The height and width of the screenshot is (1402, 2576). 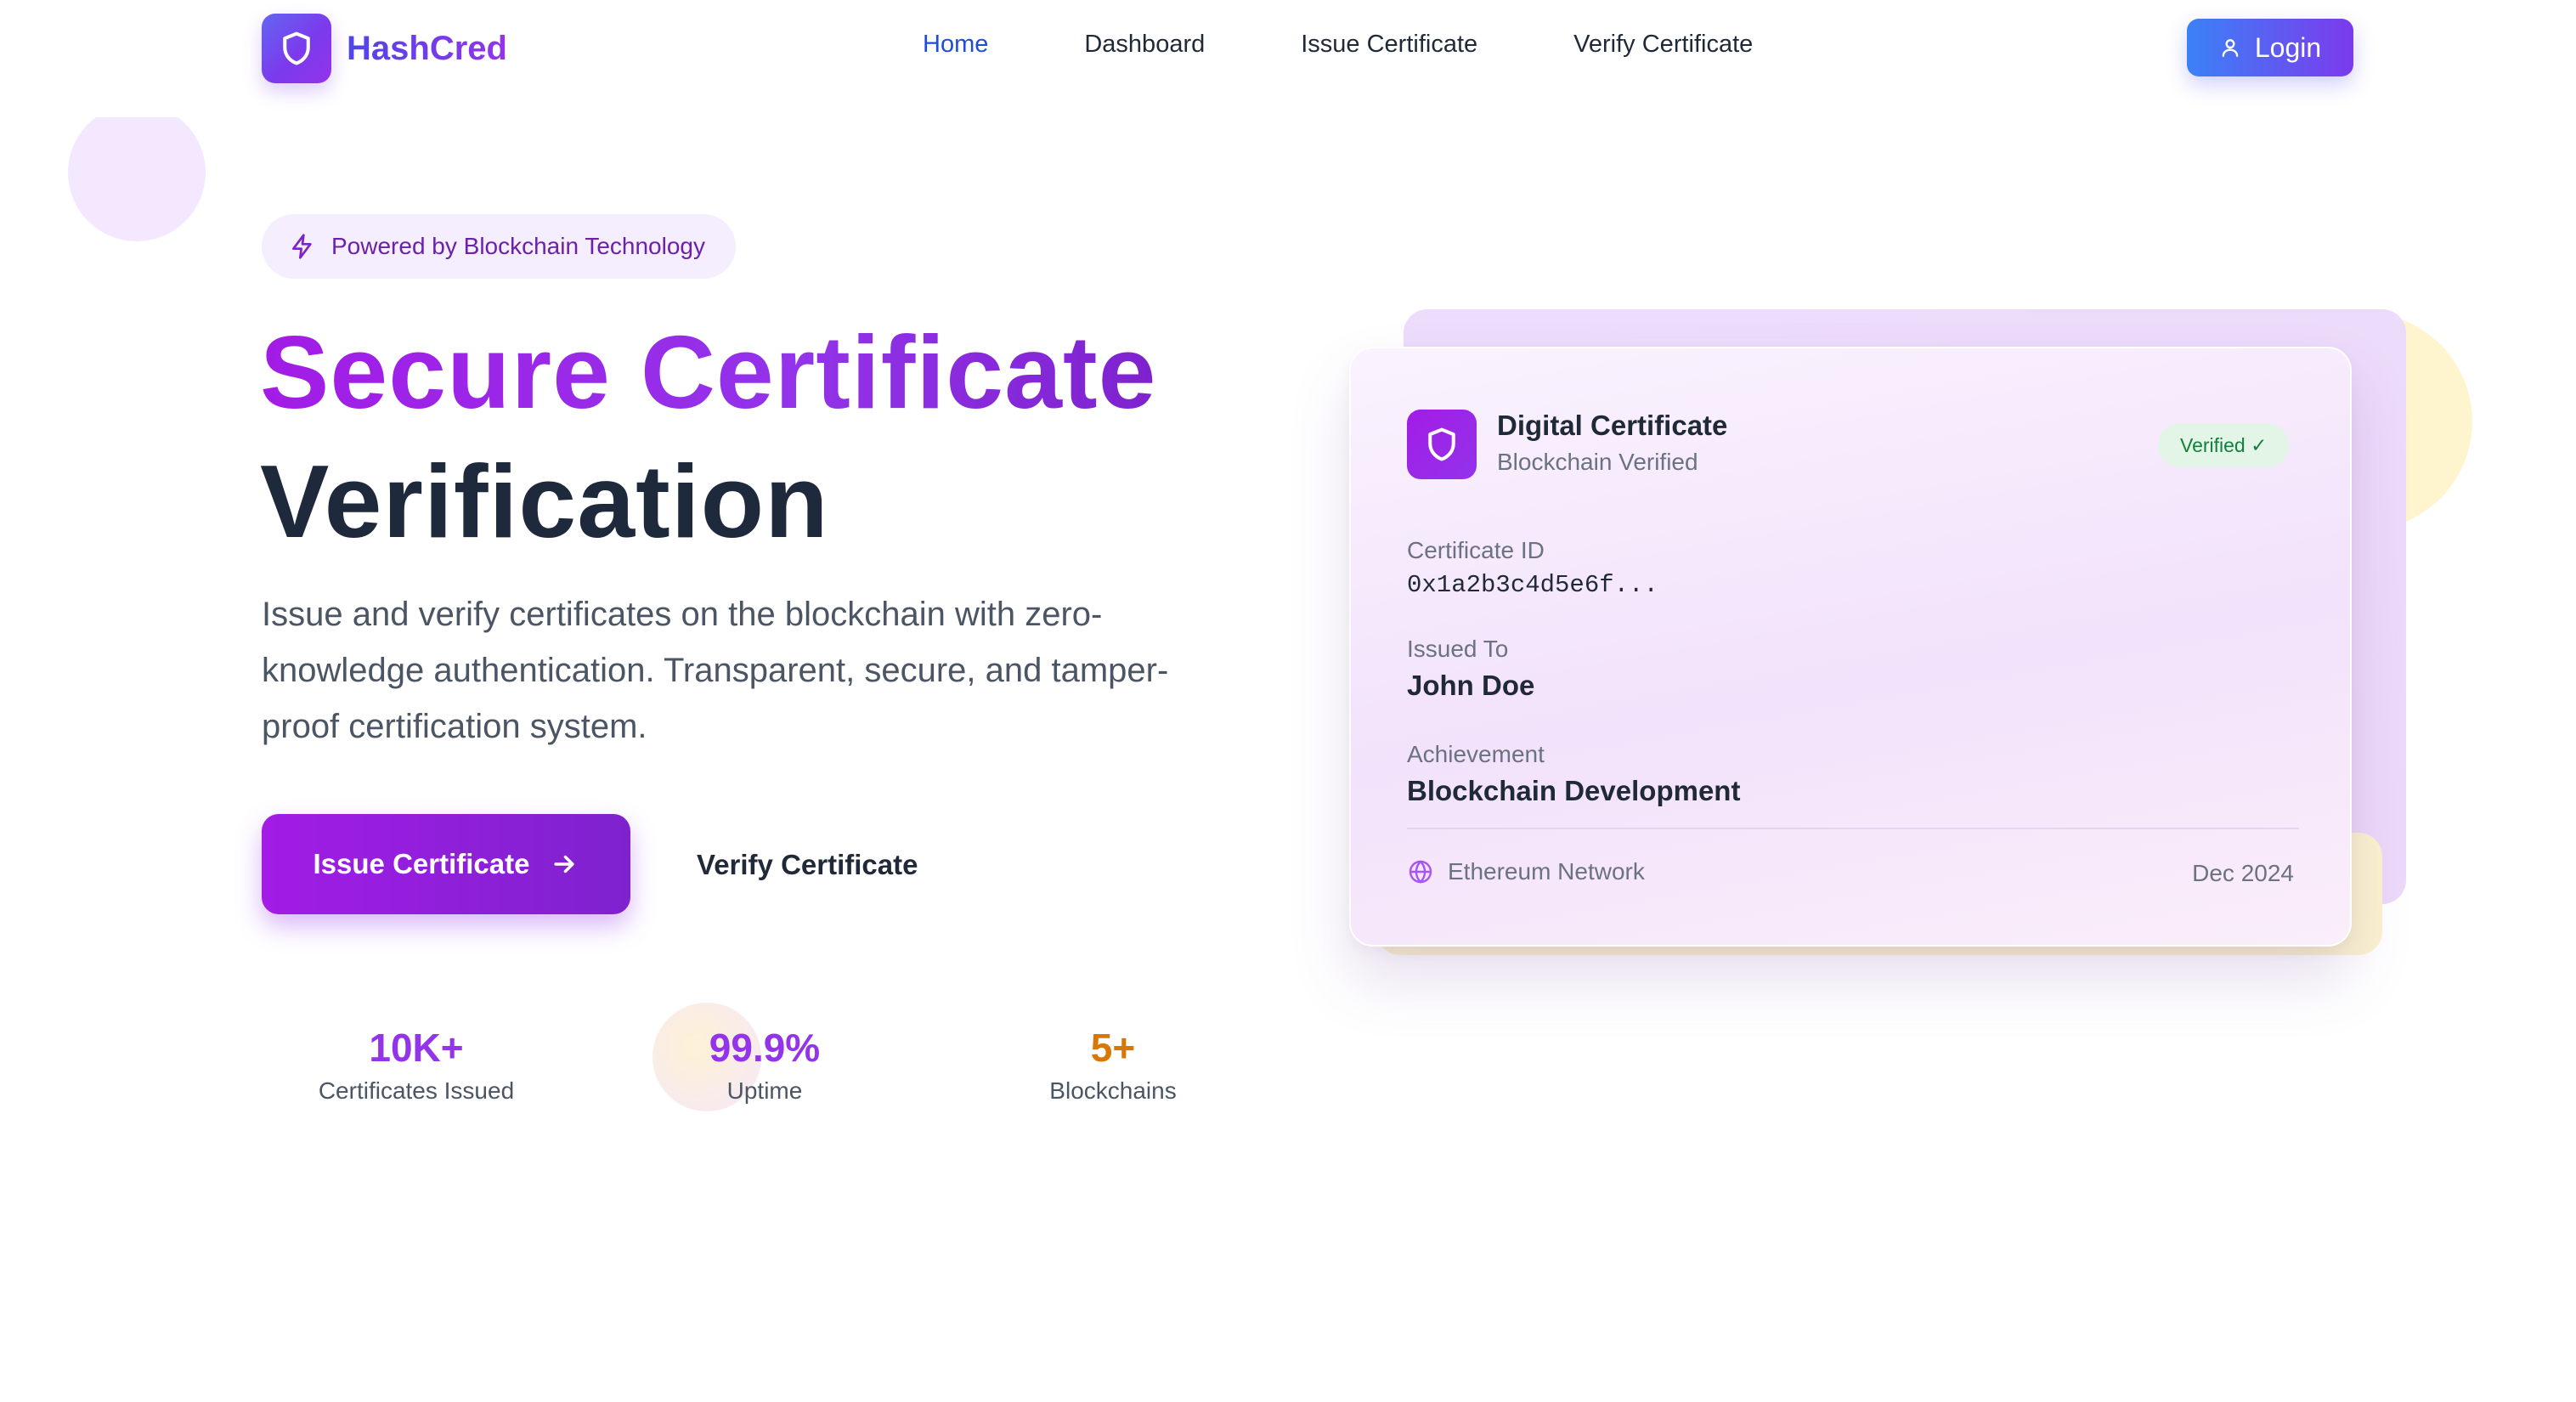 I want to click on nav-issue-certificate: Issue Certificate, so click(x=1389, y=45).